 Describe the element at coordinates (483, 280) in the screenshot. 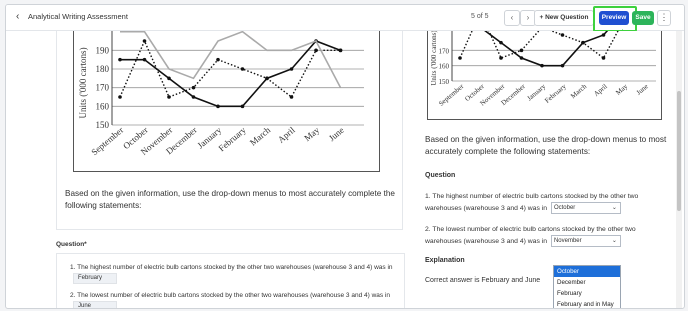

I see `explanation-text: Correct answer is February and June` at that location.